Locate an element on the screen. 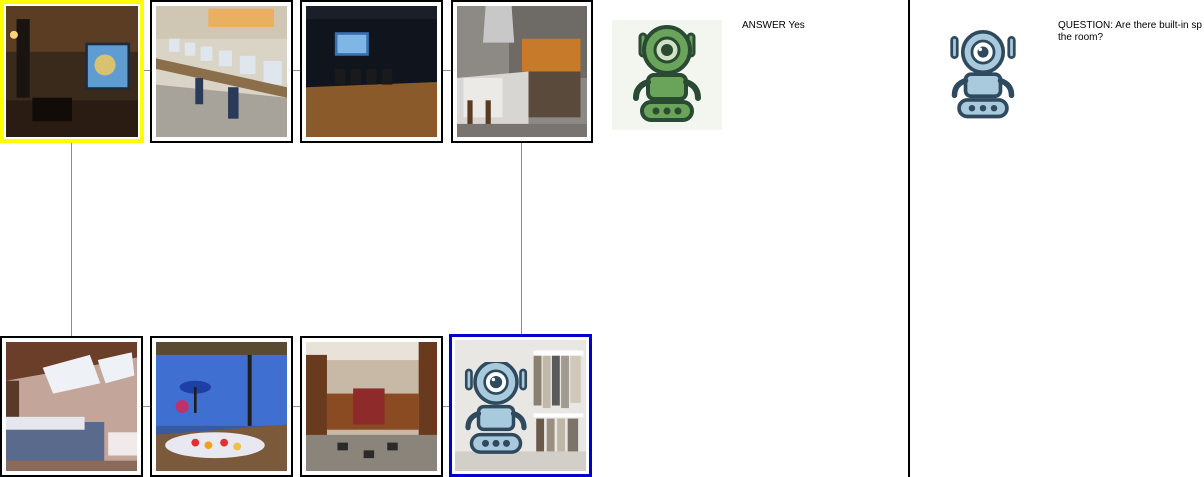  tile-walk-in-closet is located at coordinates (520, 405).